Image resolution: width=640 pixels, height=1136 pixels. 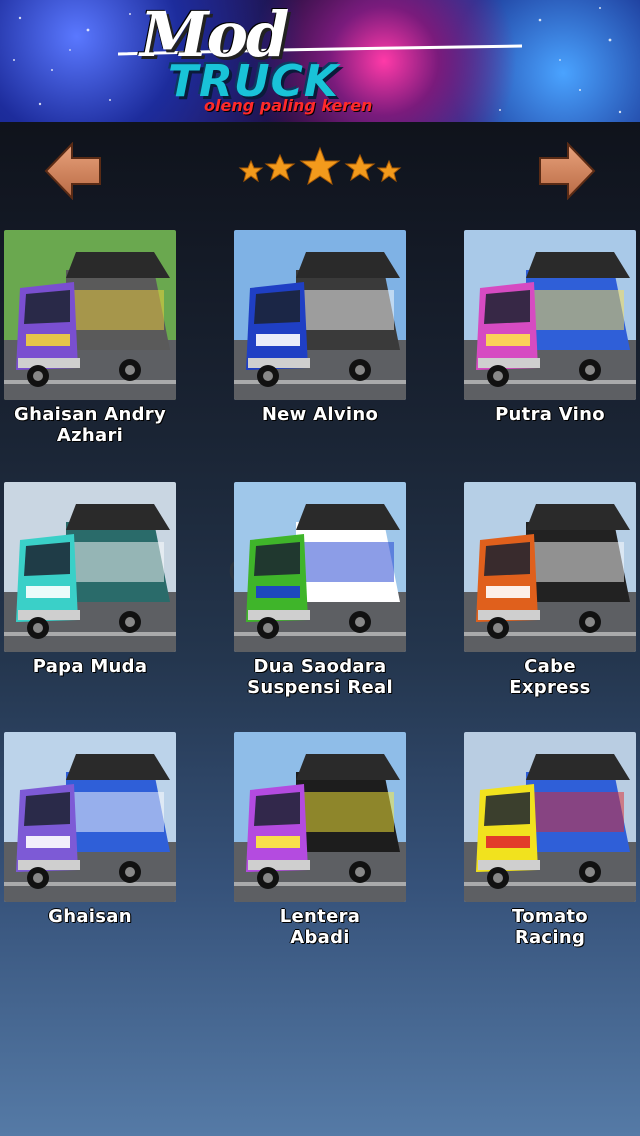 I want to click on app-banner: Mod TRUCK oleng paling keren, so click(x=320, y=61).